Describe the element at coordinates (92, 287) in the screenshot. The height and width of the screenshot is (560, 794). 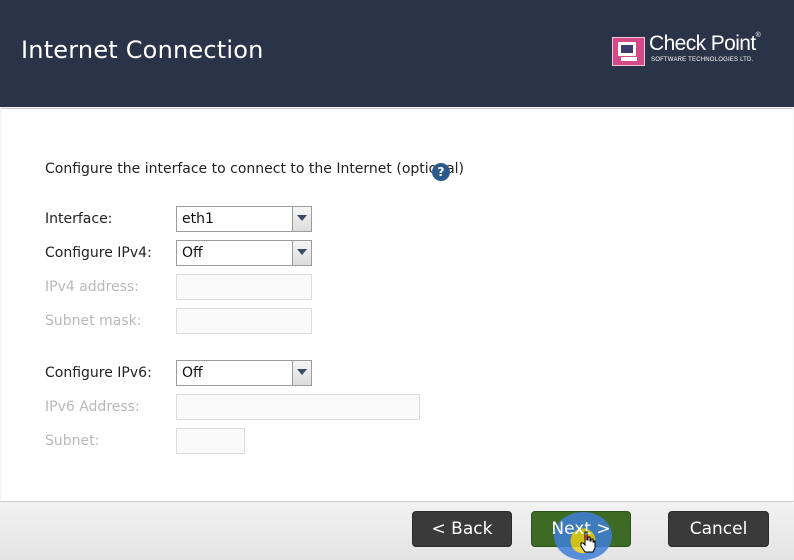
I see `ipv4-address-label: IPv4 address:` at that location.